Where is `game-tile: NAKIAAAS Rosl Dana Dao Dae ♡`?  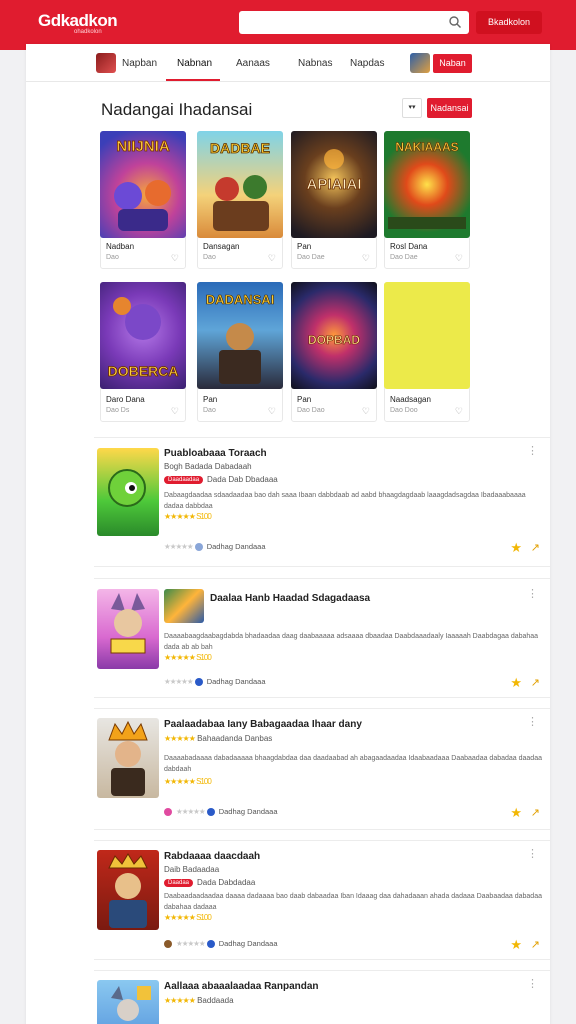
game-tile: NAKIAAAS Rosl Dana Dao Dae ♡ is located at coordinates (427, 200).